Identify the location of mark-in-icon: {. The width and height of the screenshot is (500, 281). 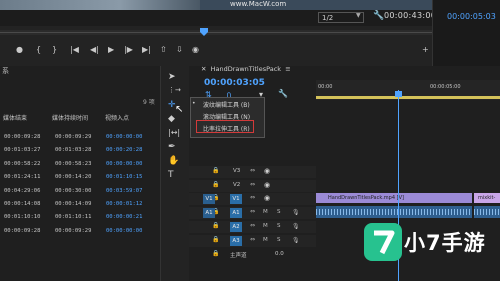
(38, 49).